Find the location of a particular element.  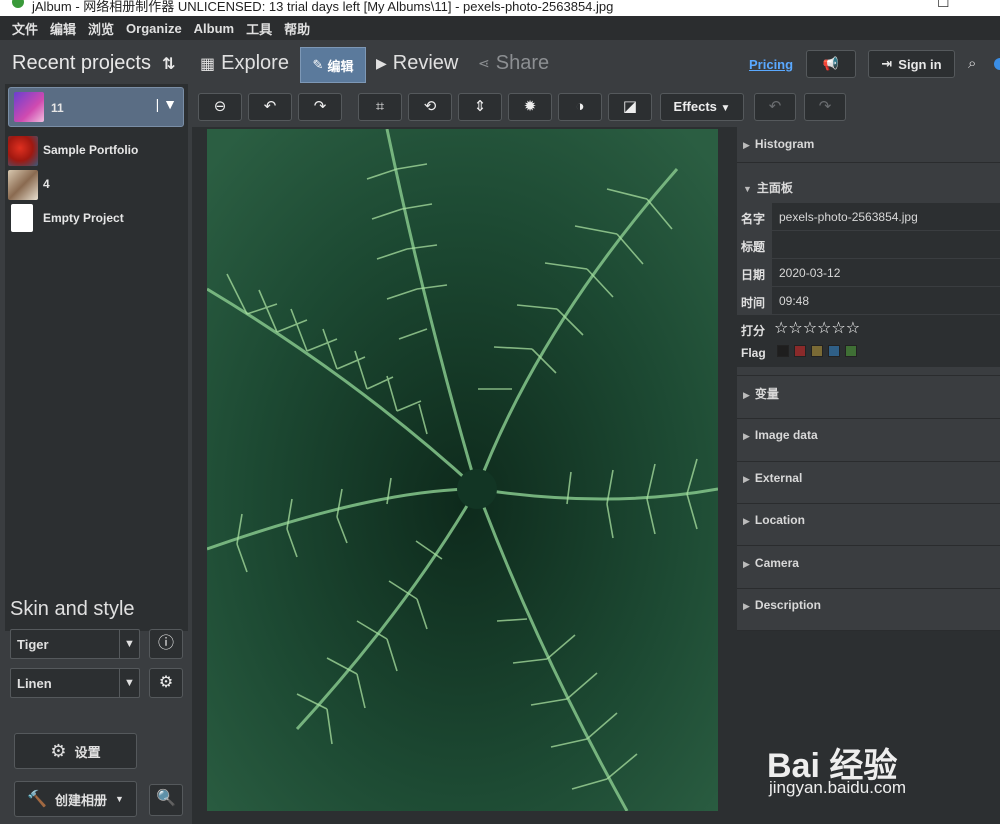

divider is located at coordinates (868, 588).